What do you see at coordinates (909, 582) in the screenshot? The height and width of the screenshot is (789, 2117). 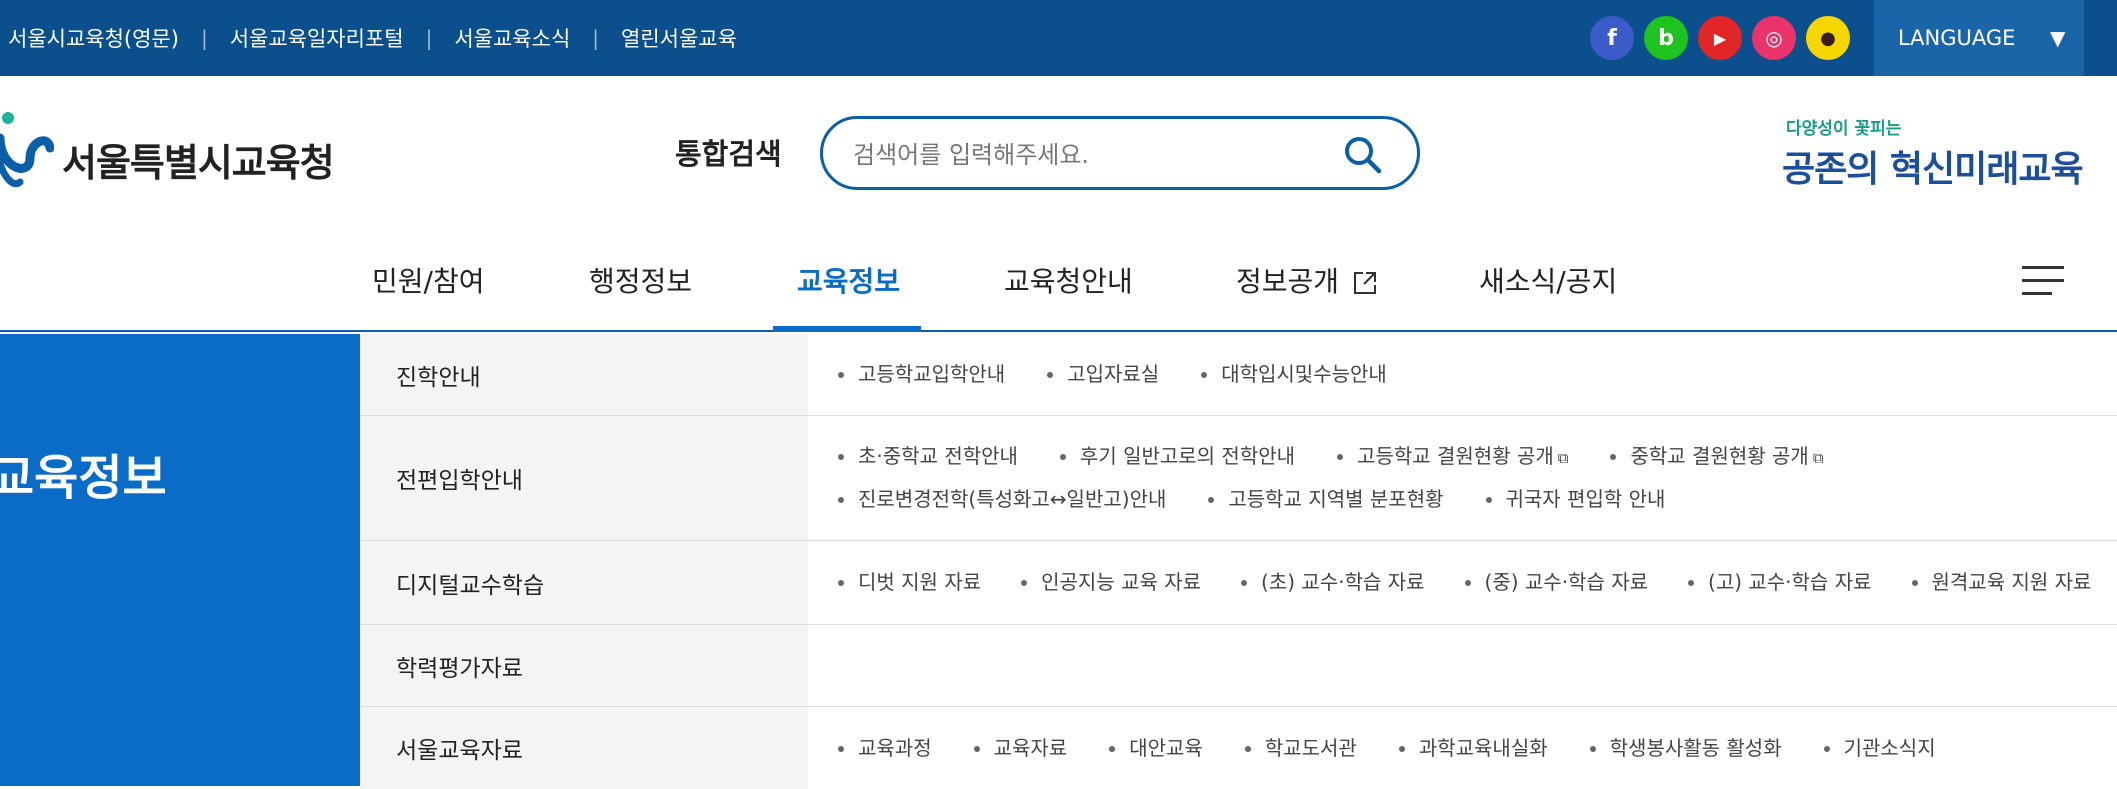 I see `menu-link: 디벗 지원 자료` at bounding box center [909, 582].